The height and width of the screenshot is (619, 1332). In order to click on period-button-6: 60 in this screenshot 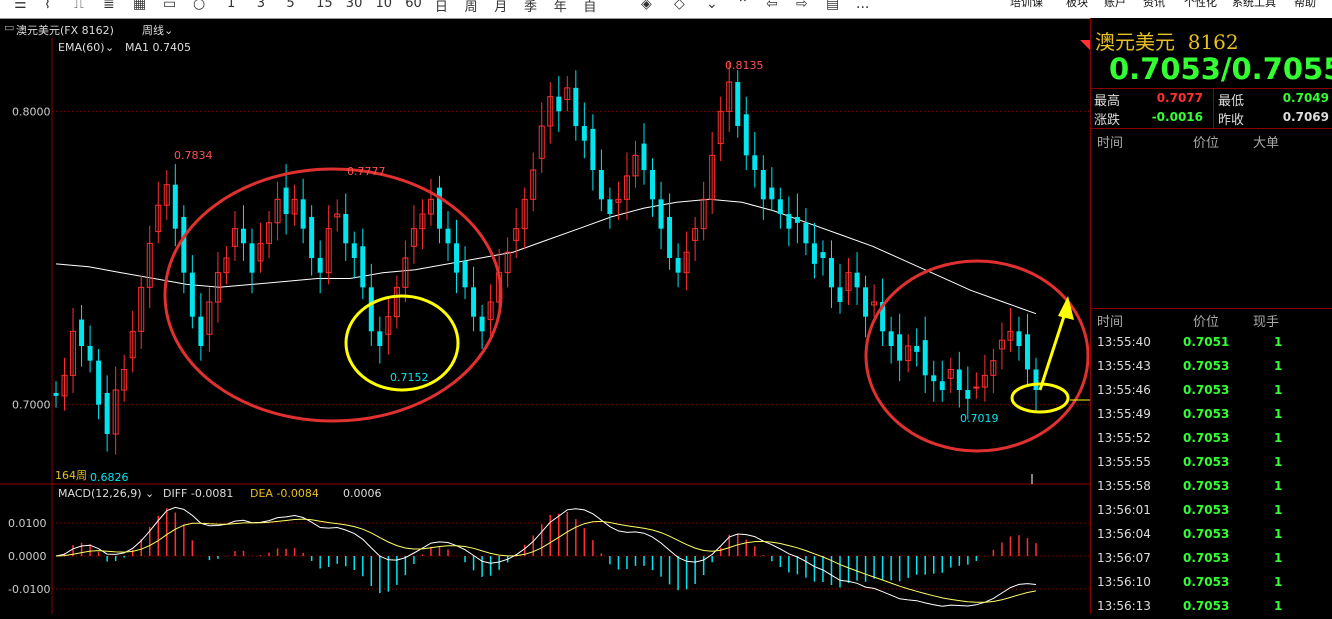, I will do `click(413, 5)`.